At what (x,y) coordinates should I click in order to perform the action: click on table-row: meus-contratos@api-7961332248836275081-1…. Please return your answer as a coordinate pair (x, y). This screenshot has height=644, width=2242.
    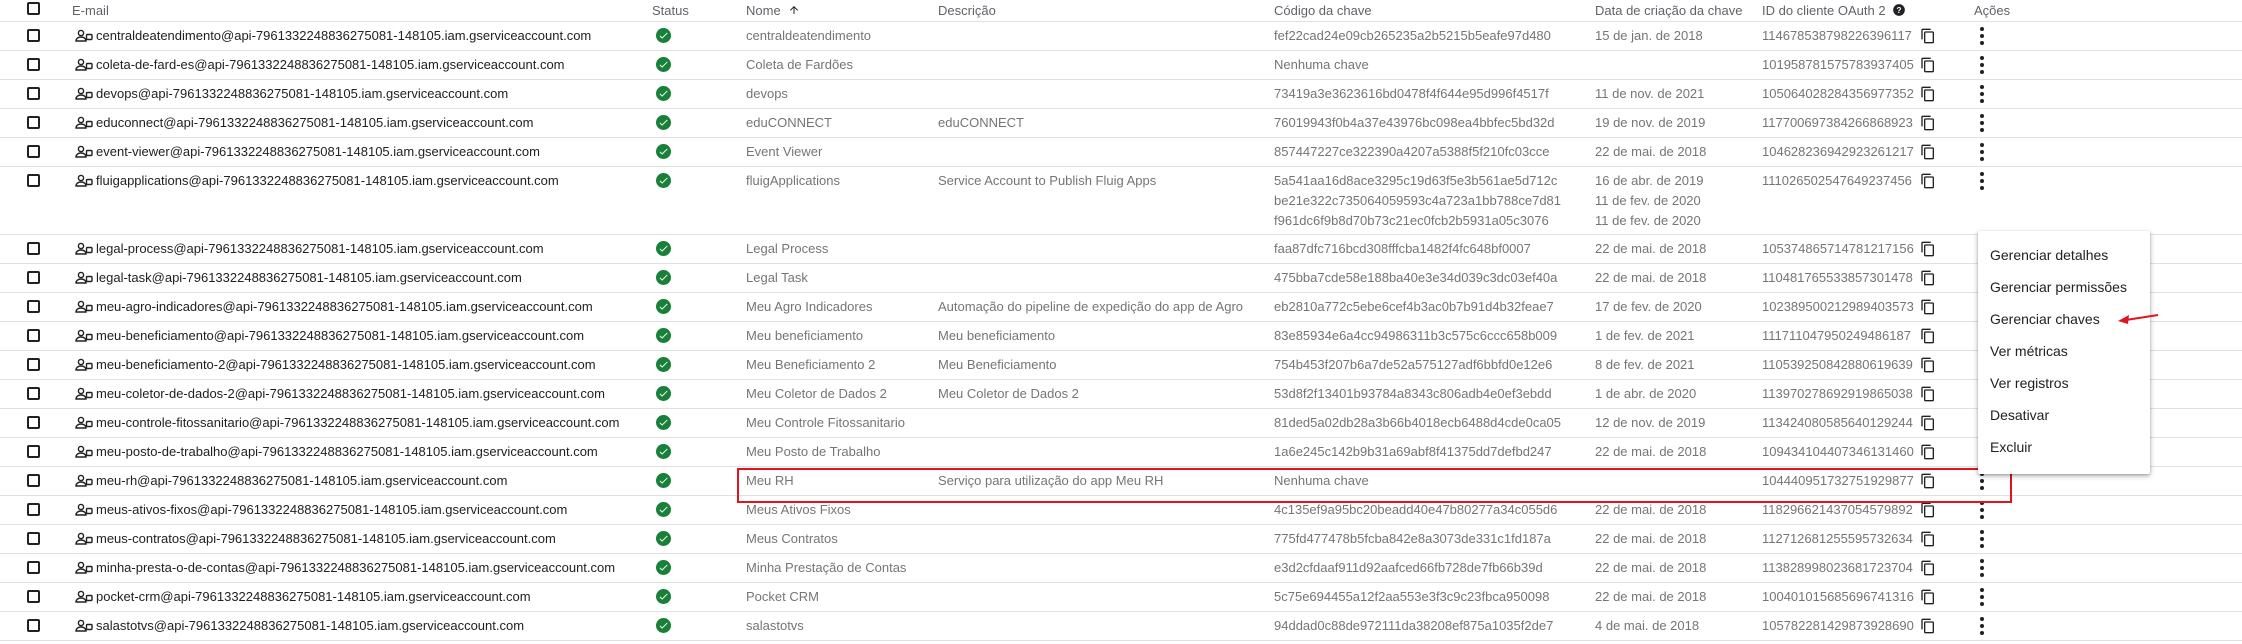
    Looking at the image, I should click on (1121, 539).